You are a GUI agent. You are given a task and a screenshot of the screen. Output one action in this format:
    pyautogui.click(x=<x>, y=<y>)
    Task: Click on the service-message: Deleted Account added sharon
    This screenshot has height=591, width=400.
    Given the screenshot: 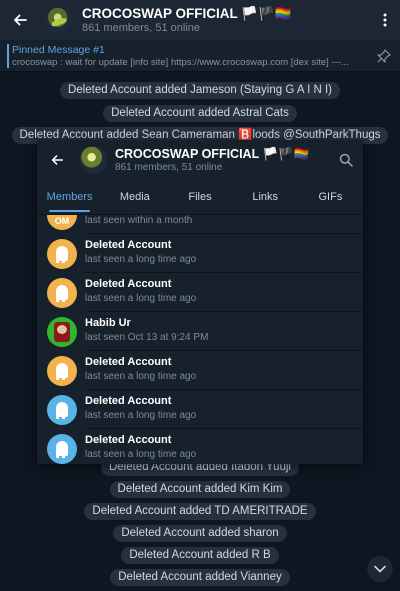 What is the action you would take?
    pyautogui.click(x=200, y=532)
    